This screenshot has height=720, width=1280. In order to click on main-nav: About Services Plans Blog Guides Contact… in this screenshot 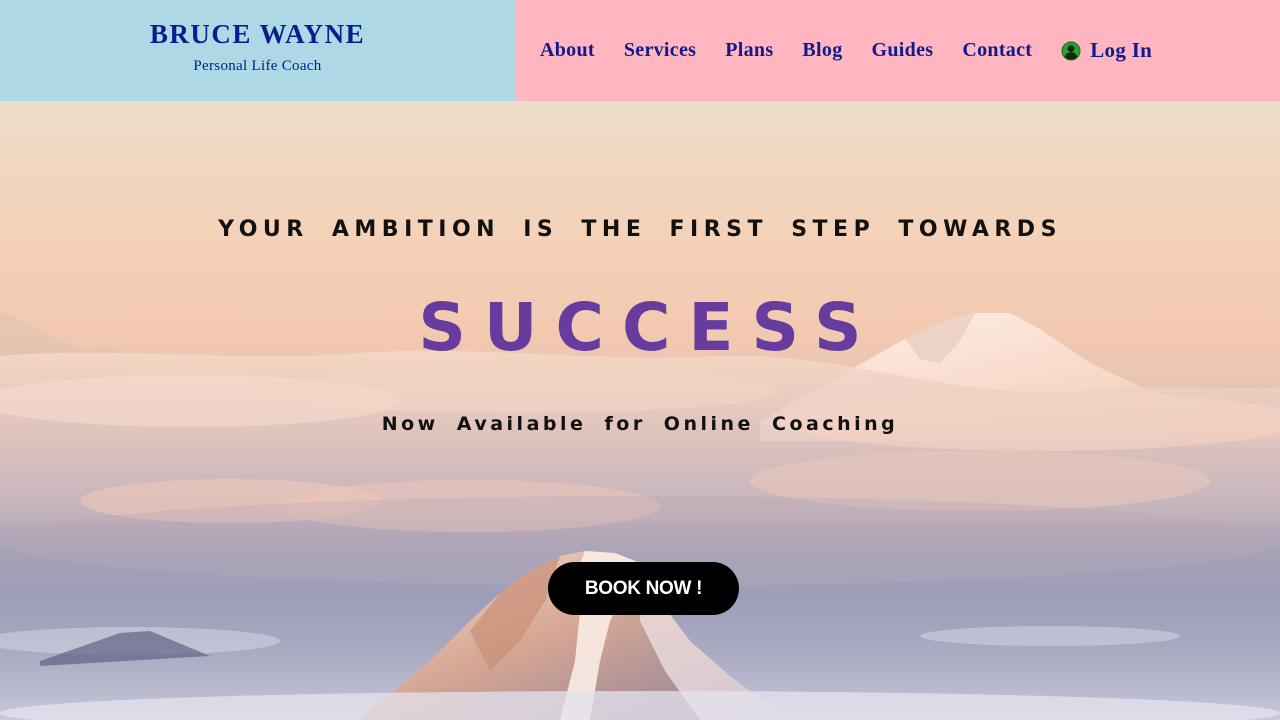, I will do `click(897, 50)`.